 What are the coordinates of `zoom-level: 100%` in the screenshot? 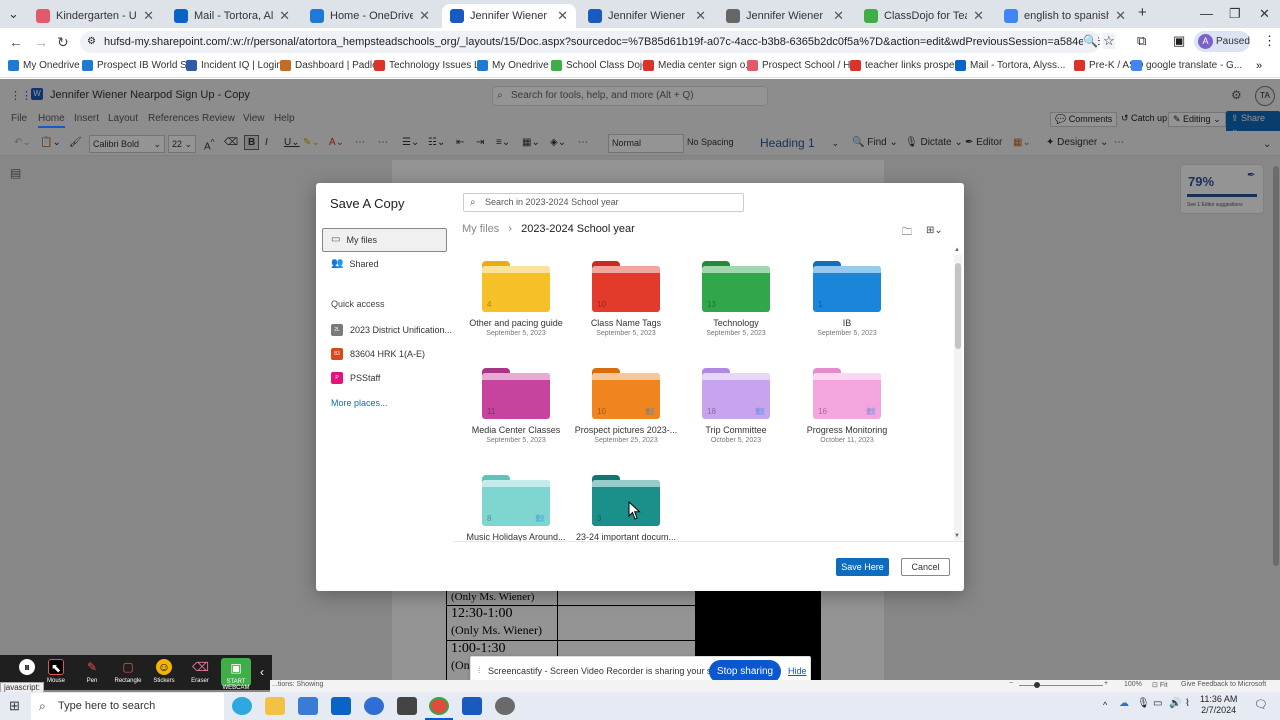 It's located at (1133, 684).